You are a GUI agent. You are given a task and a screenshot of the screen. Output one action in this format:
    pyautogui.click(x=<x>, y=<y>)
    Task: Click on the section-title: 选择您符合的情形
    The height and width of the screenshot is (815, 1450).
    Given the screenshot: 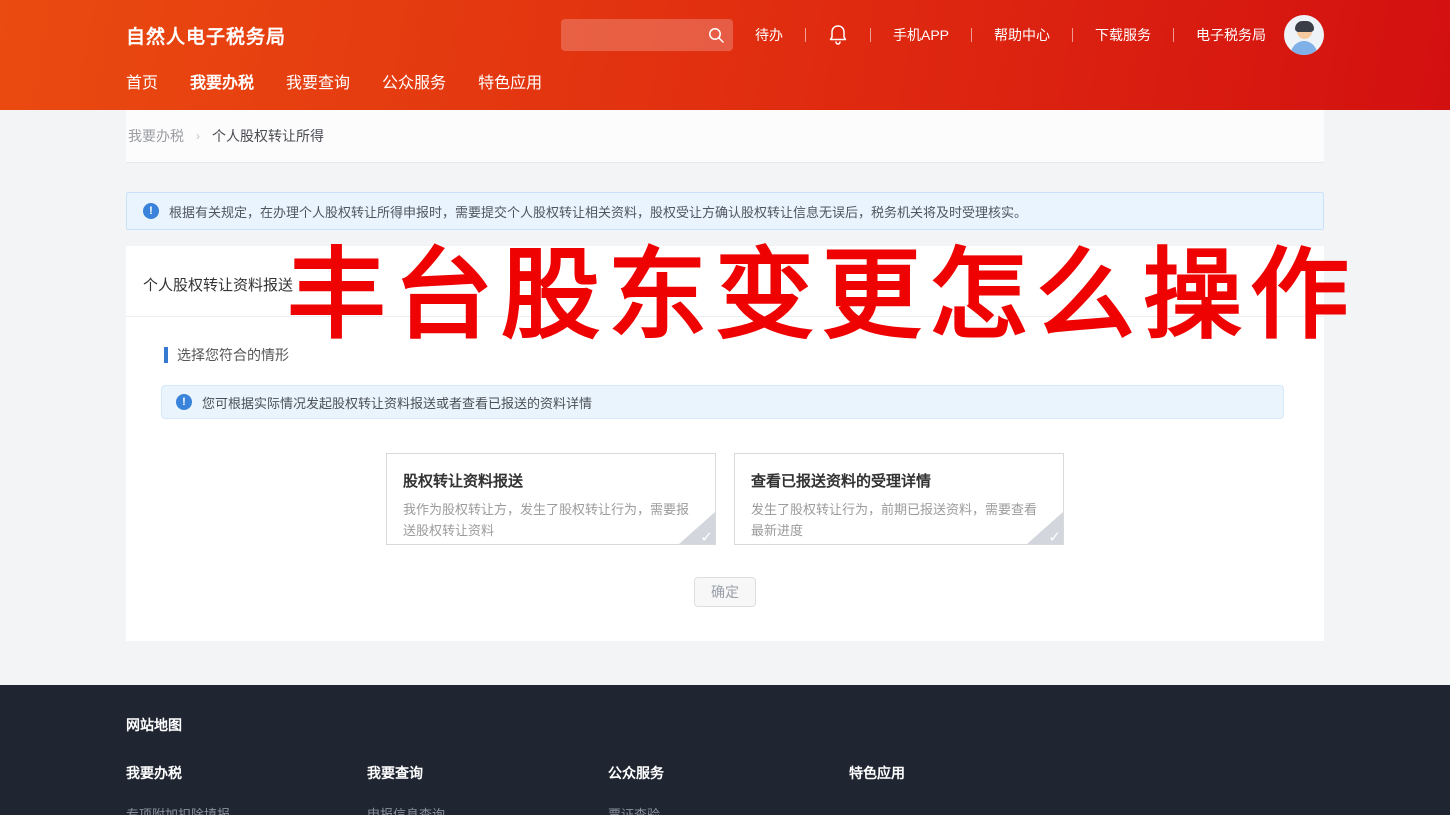 What is the action you would take?
    pyautogui.click(x=233, y=355)
    